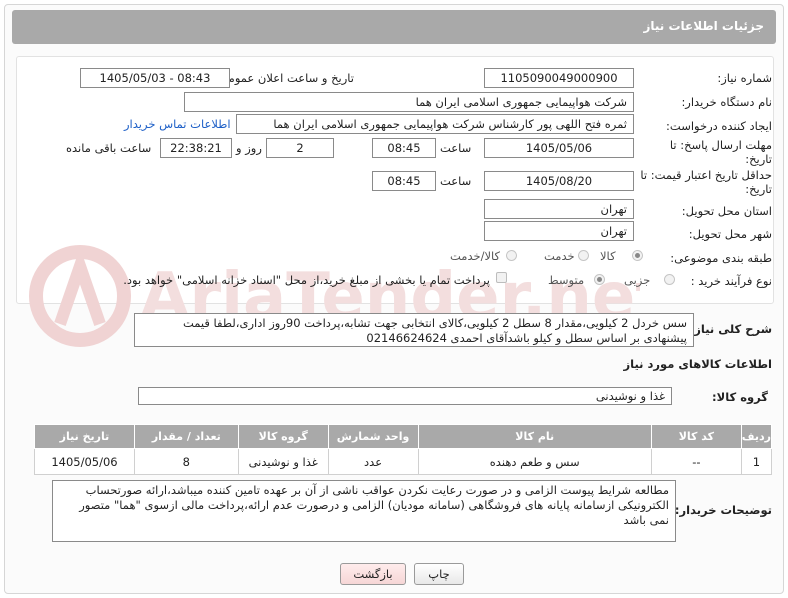 The width and height of the screenshot is (788, 598). I want to click on cell-name: سس و طعم دهنده, so click(534, 461).